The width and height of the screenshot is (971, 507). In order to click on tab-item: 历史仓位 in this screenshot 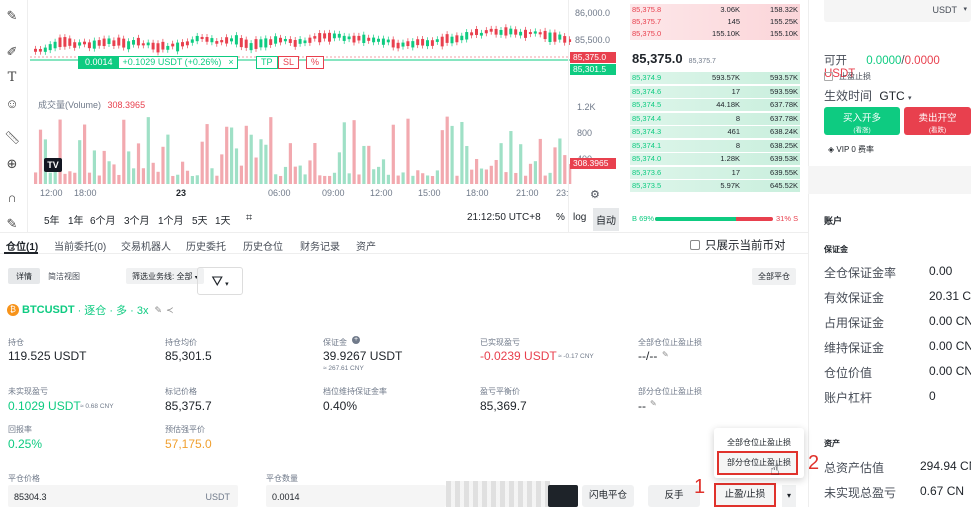, I will do `click(263, 245)`.